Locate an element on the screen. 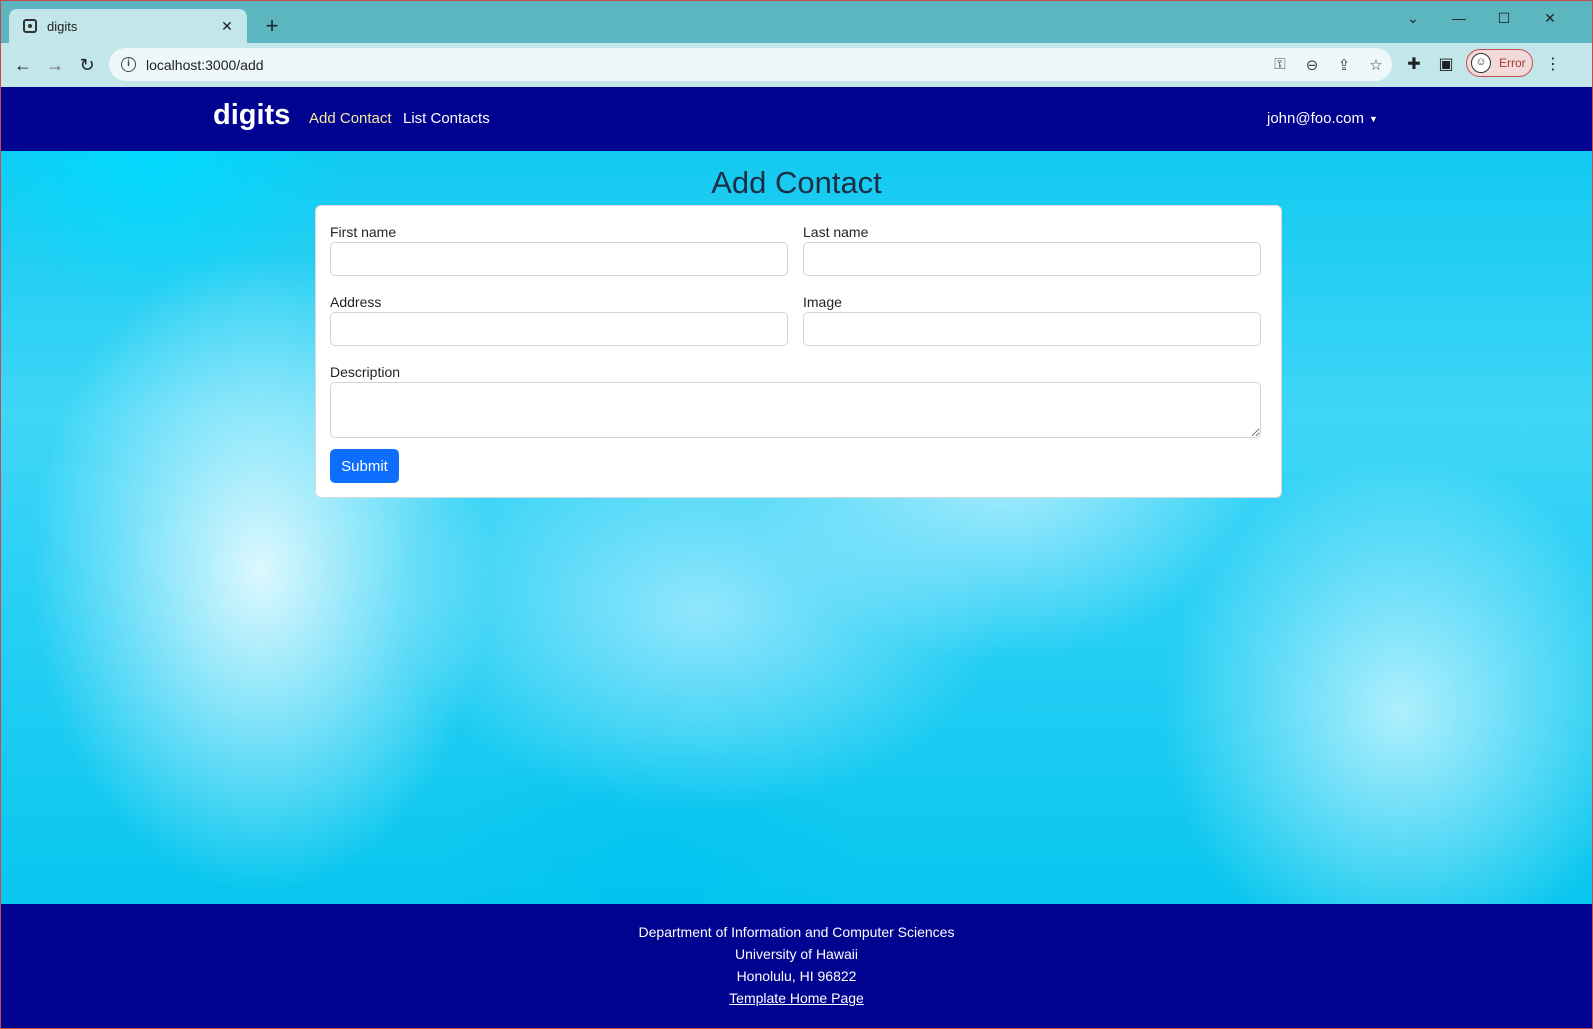  first-name-label: First name is located at coordinates (363, 232).